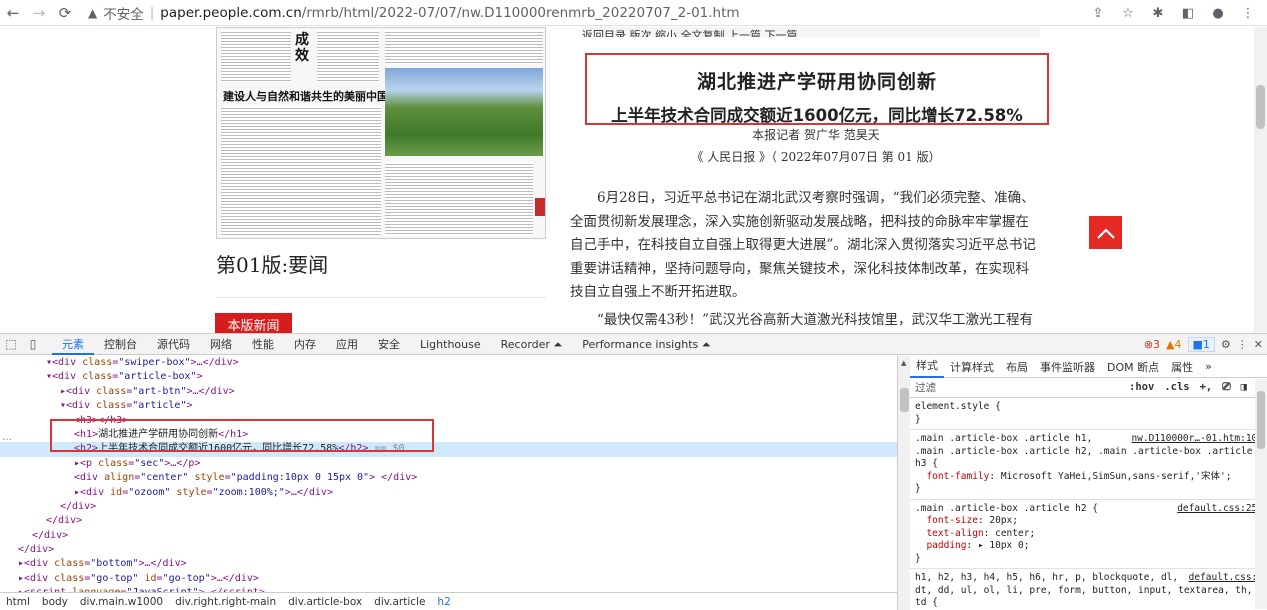  What do you see at coordinates (13, 13) in the screenshot?
I see `back-icon: ←` at bounding box center [13, 13].